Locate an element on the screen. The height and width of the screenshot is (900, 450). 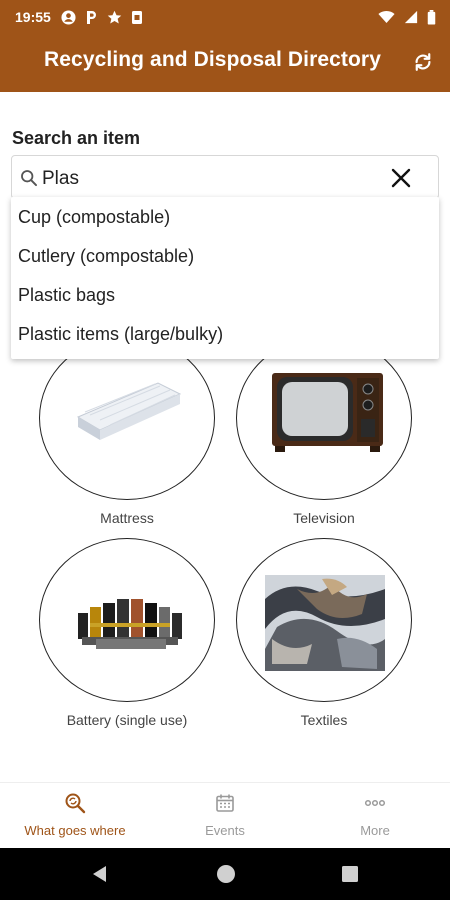
item-card-battery: Battery (single use) is located at coordinates (127, 633).